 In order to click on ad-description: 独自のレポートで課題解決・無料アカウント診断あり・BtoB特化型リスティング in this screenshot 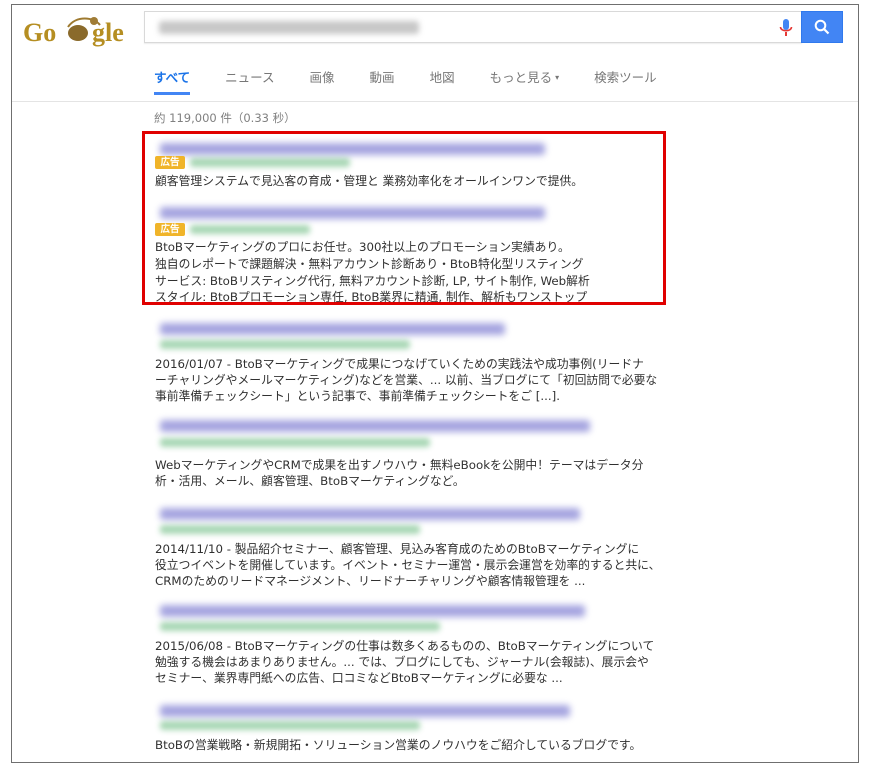, I will do `click(369, 264)`.